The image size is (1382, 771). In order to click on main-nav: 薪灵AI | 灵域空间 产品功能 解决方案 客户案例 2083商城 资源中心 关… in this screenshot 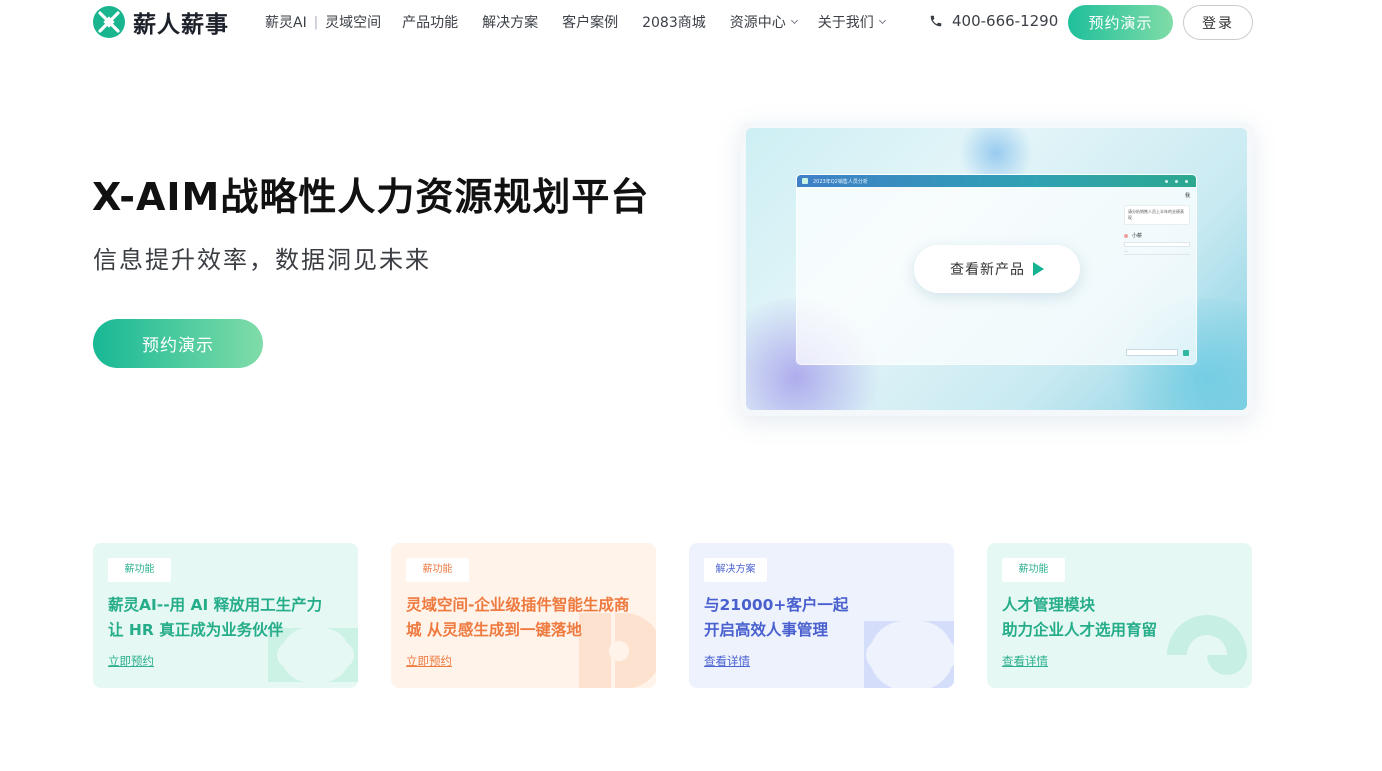, I will do `click(575, 22)`.